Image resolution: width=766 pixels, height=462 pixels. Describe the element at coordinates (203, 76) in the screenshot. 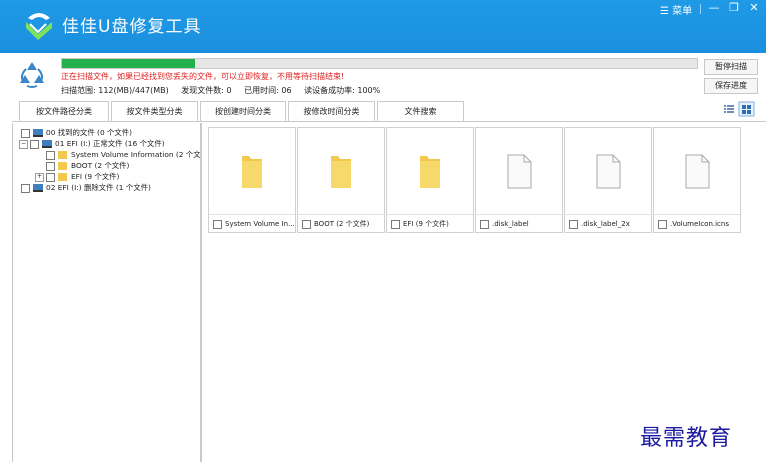

I see `scan-warning-text: 正在扫描文件，如果已经找到您丢失的文件，可以立即恢复，不用等待扫描结束!` at that location.